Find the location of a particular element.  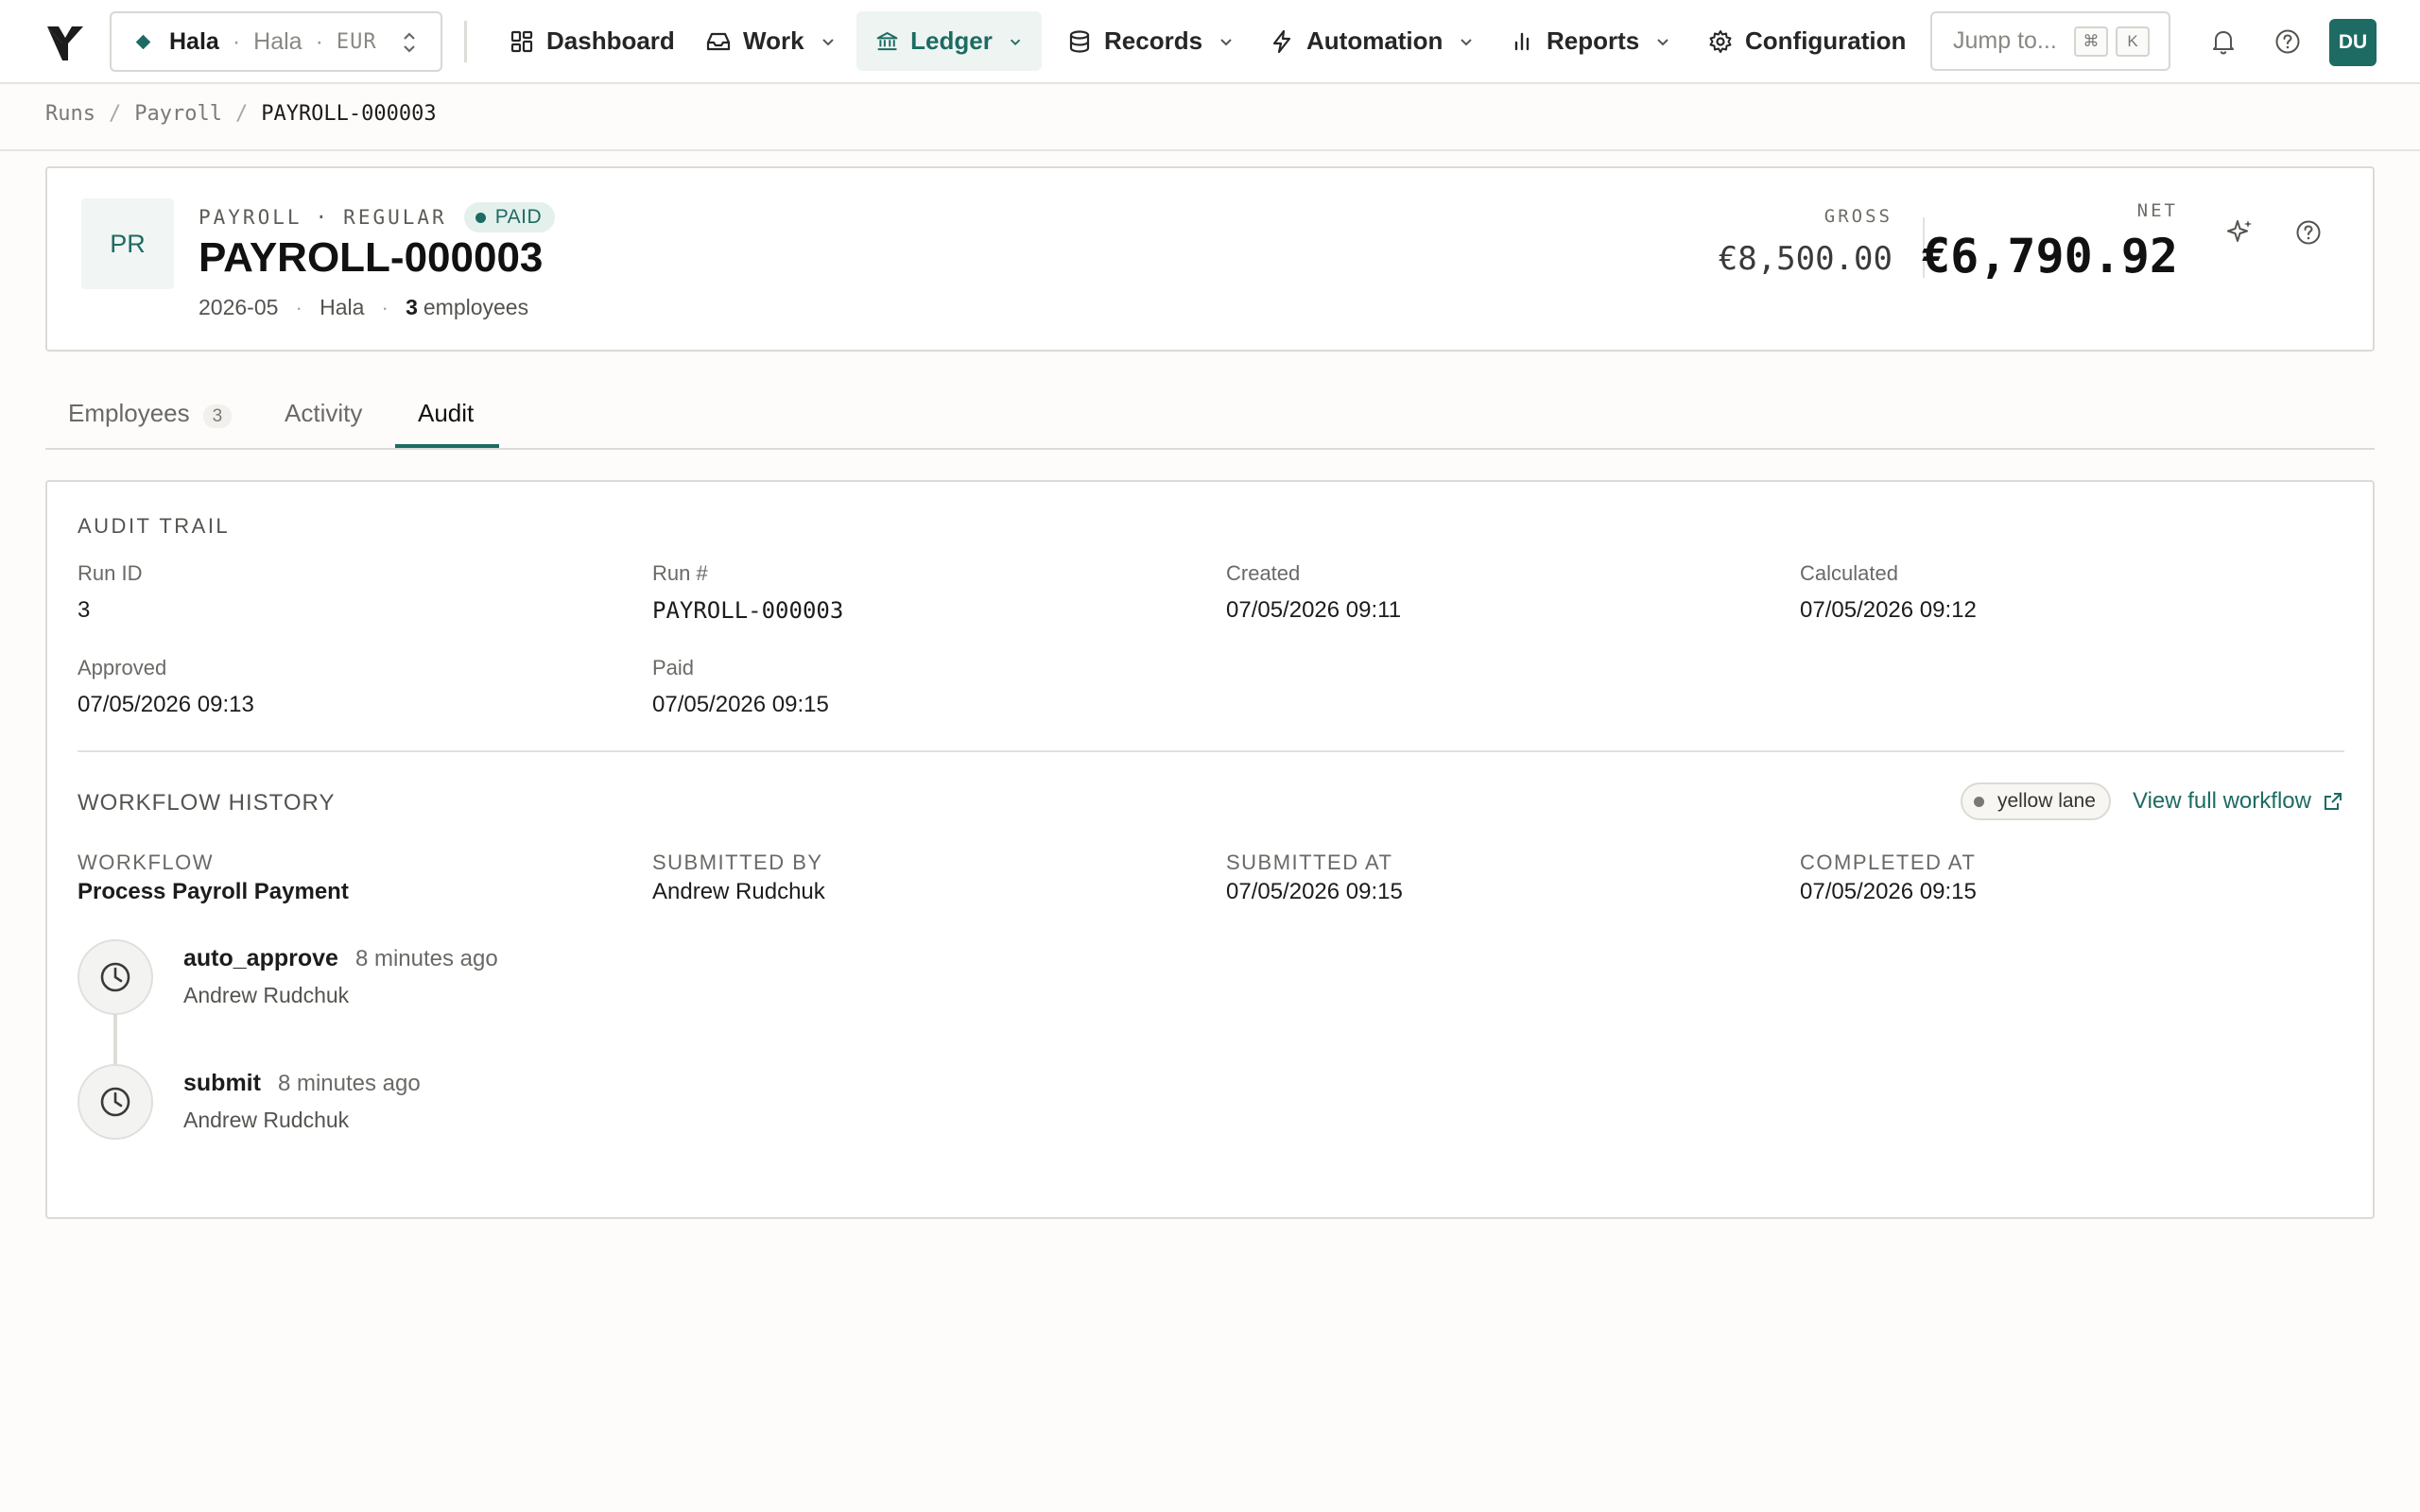

tab-employees: Employees 3 is located at coordinates (150, 413).